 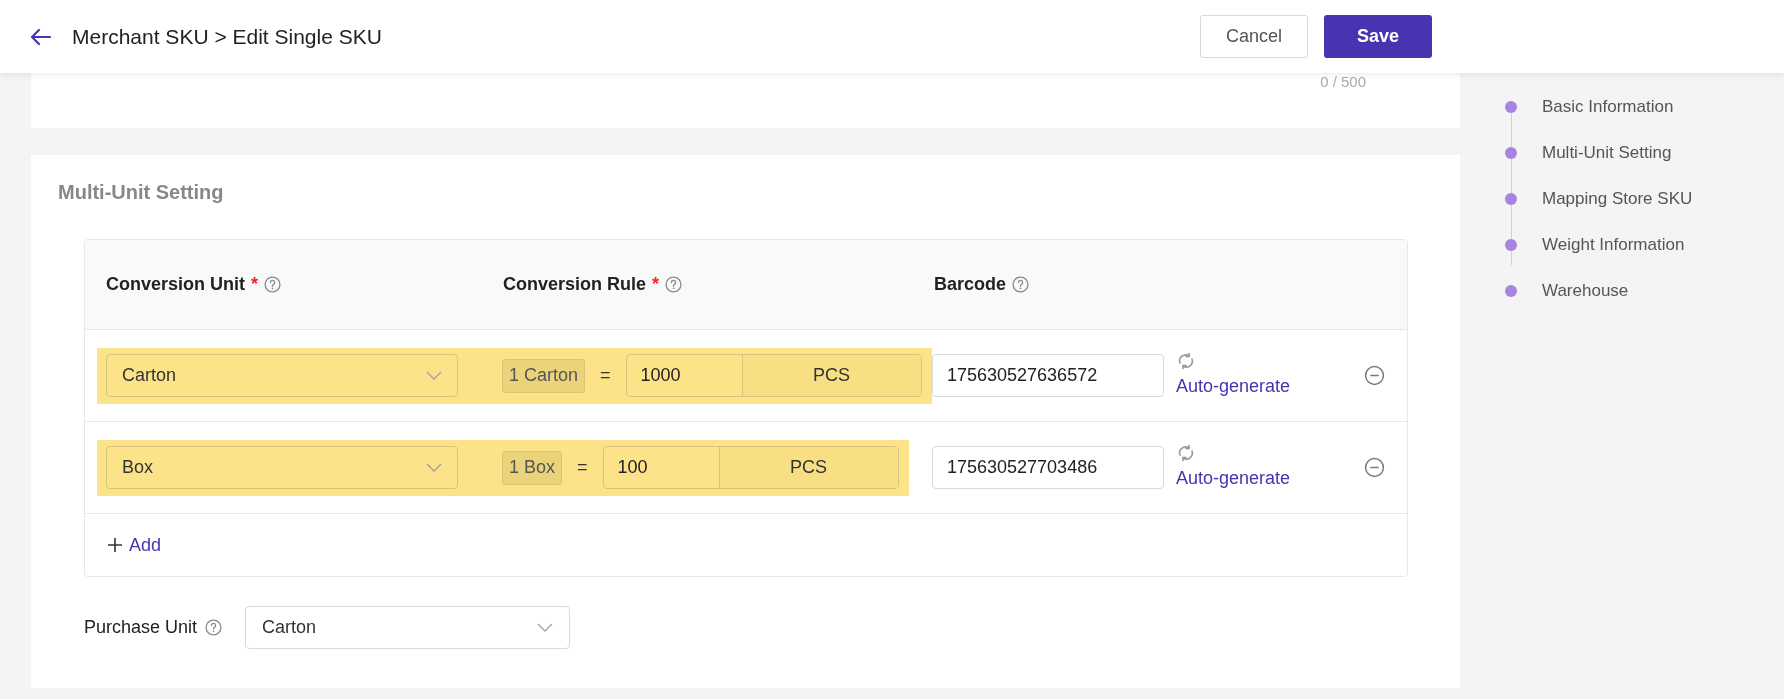 What do you see at coordinates (1343, 83) in the screenshot?
I see `character-counter: 0 / 500` at bounding box center [1343, 83].